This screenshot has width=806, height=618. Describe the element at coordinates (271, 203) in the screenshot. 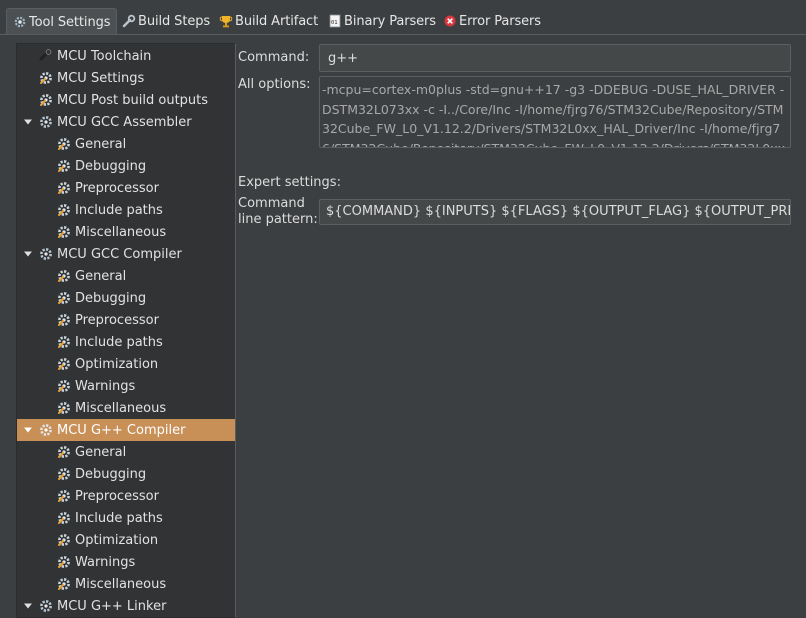

I see `command-line-pattern-label: Command` at that location.